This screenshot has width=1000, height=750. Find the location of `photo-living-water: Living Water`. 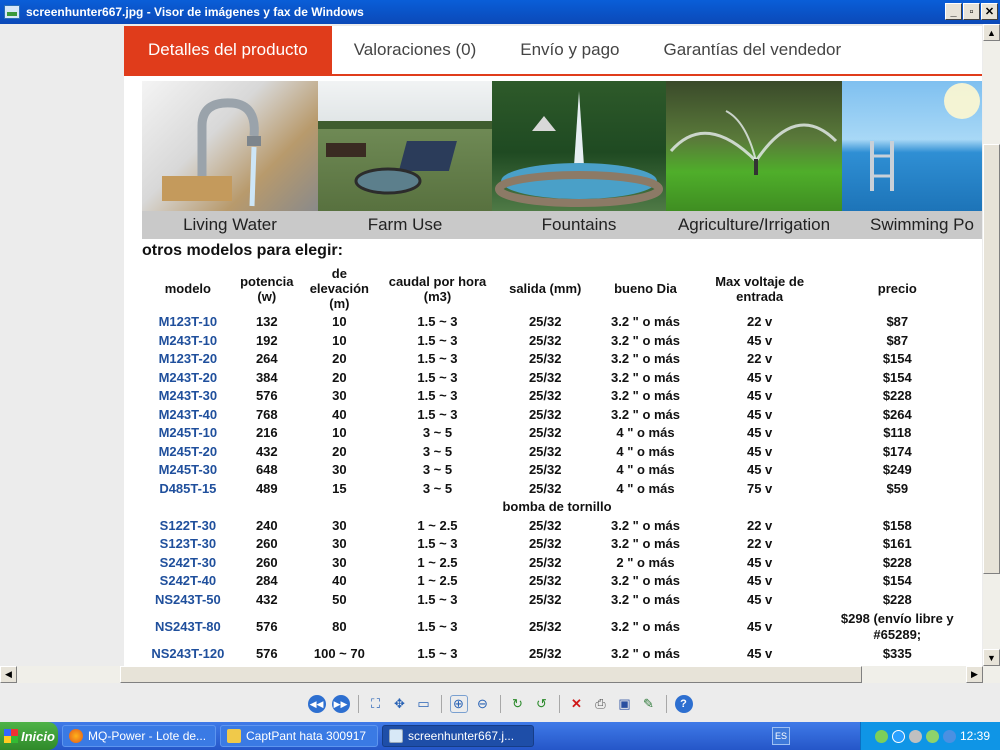

photo-living-water: Living Water is located at coordinates (230, 160).